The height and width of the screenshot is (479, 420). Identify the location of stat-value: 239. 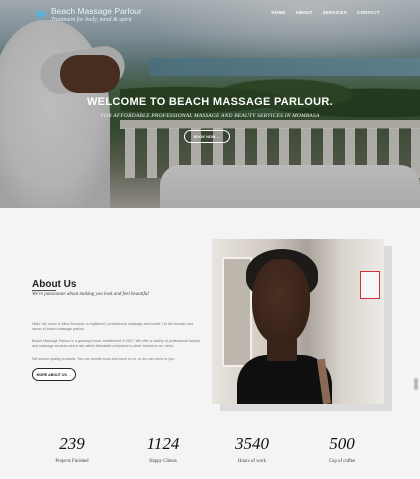
(72, 443).